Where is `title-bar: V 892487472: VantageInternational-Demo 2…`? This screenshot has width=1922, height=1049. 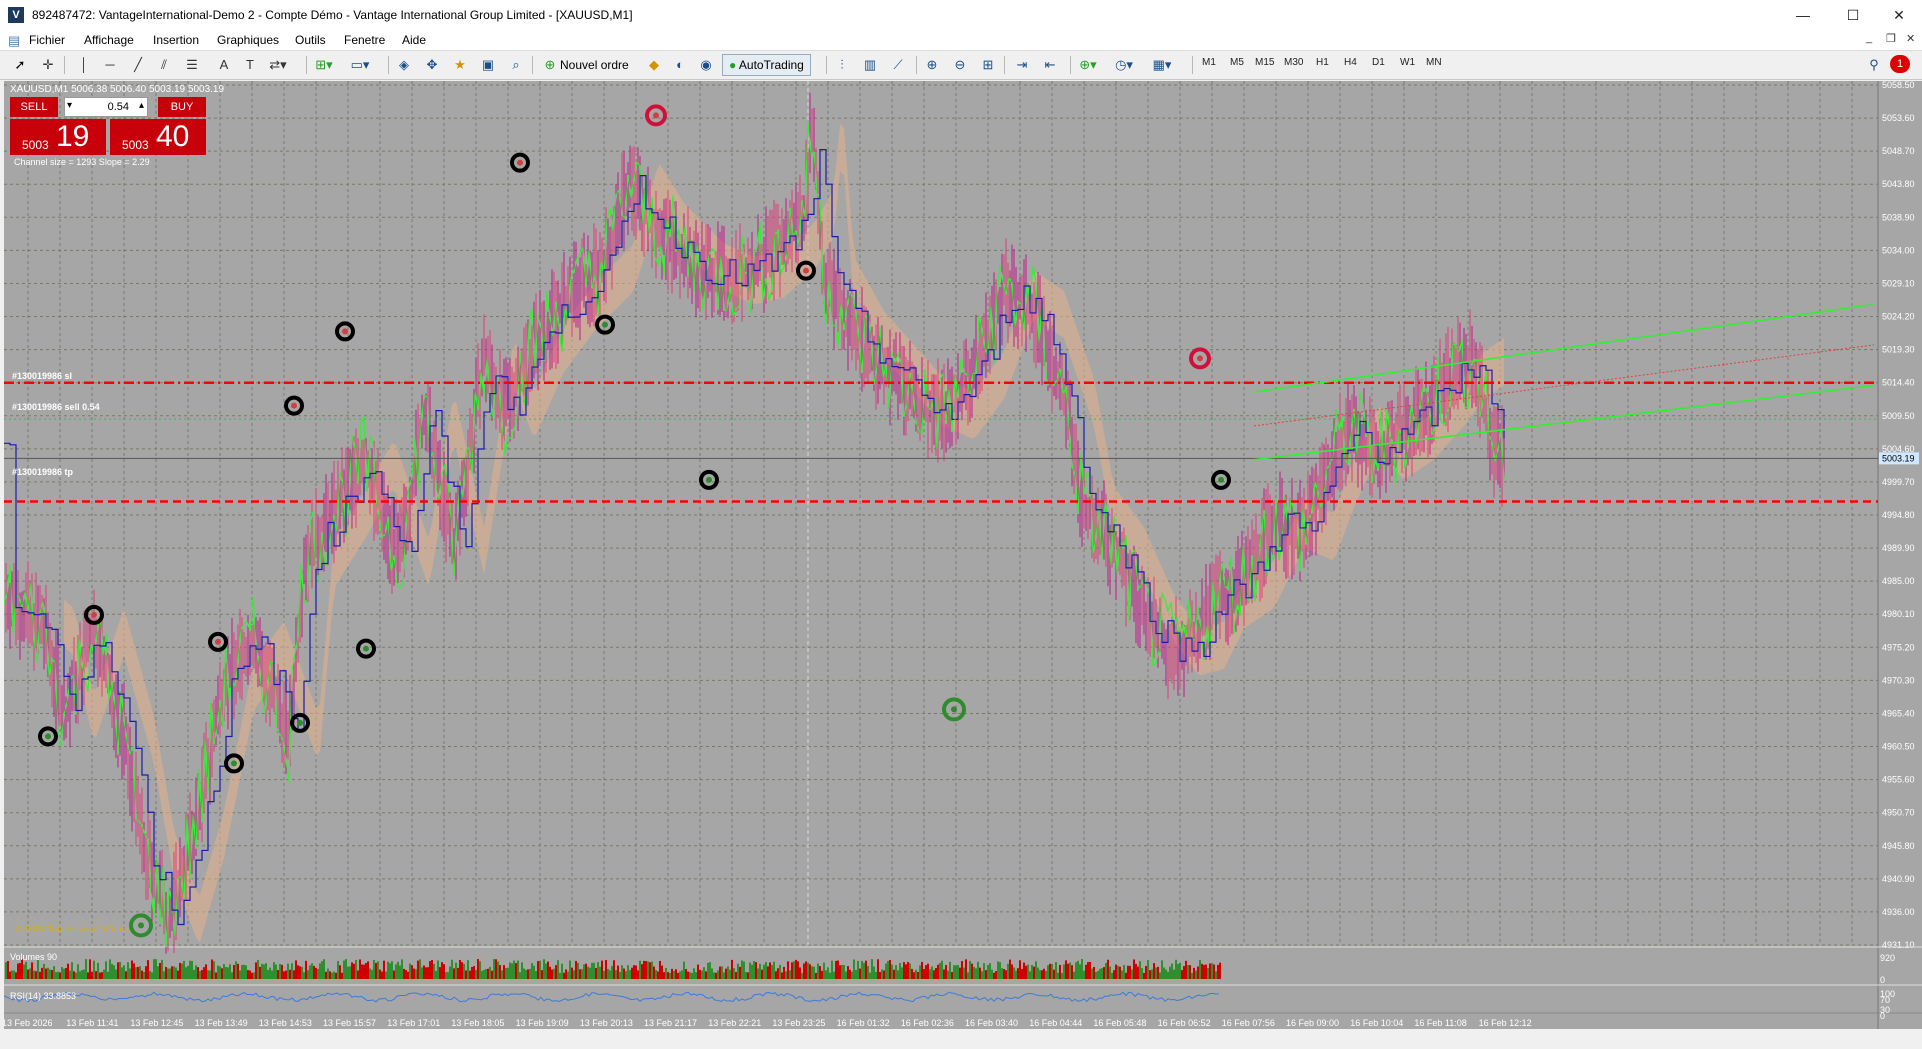
title-bar: V 892487472: VantageInternational-Demo 2… is located at coordinates (961, 15).